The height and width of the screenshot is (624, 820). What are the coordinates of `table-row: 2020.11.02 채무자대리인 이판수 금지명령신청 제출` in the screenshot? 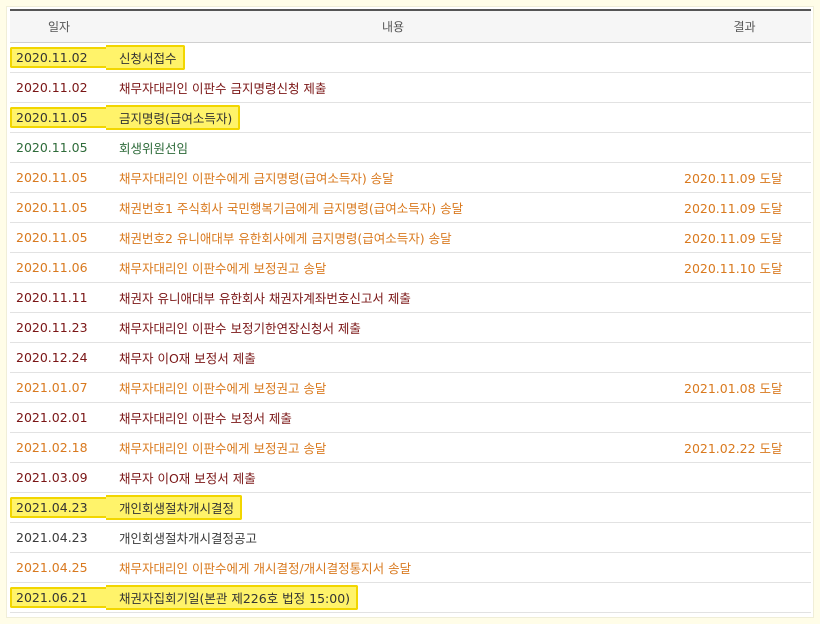 It's located at (410, 87).